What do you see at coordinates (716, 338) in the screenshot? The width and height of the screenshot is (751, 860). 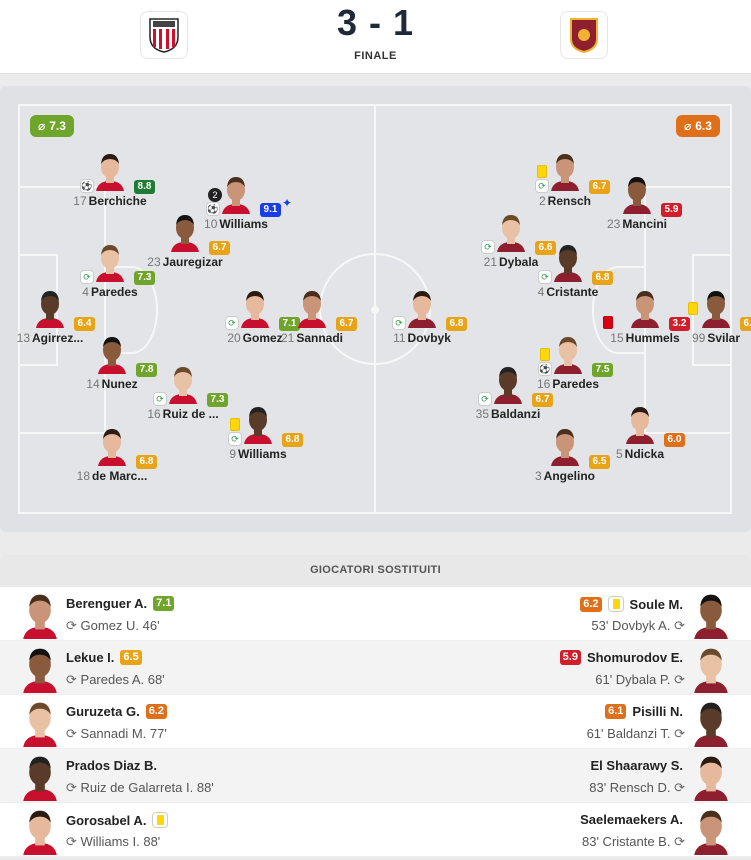 I see `player-name: 99 Svilar` at bounding box center [716, 338].